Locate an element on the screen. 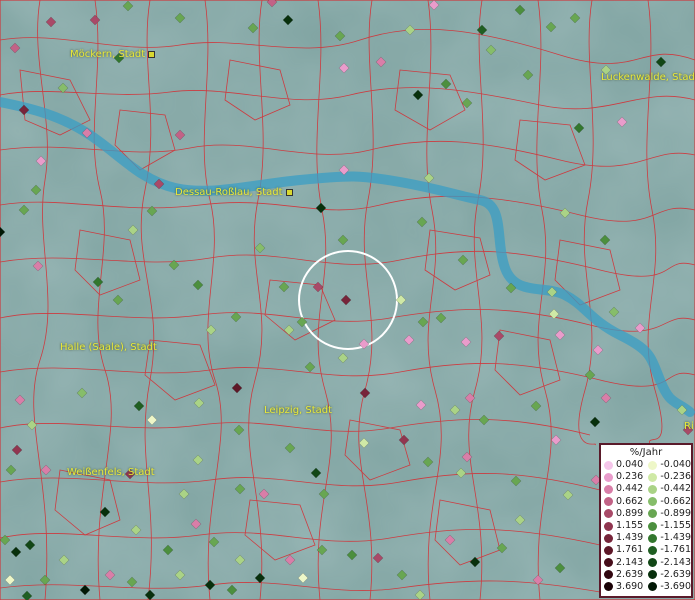  legend-label: -2.639 is located at coordinates (675, 574).